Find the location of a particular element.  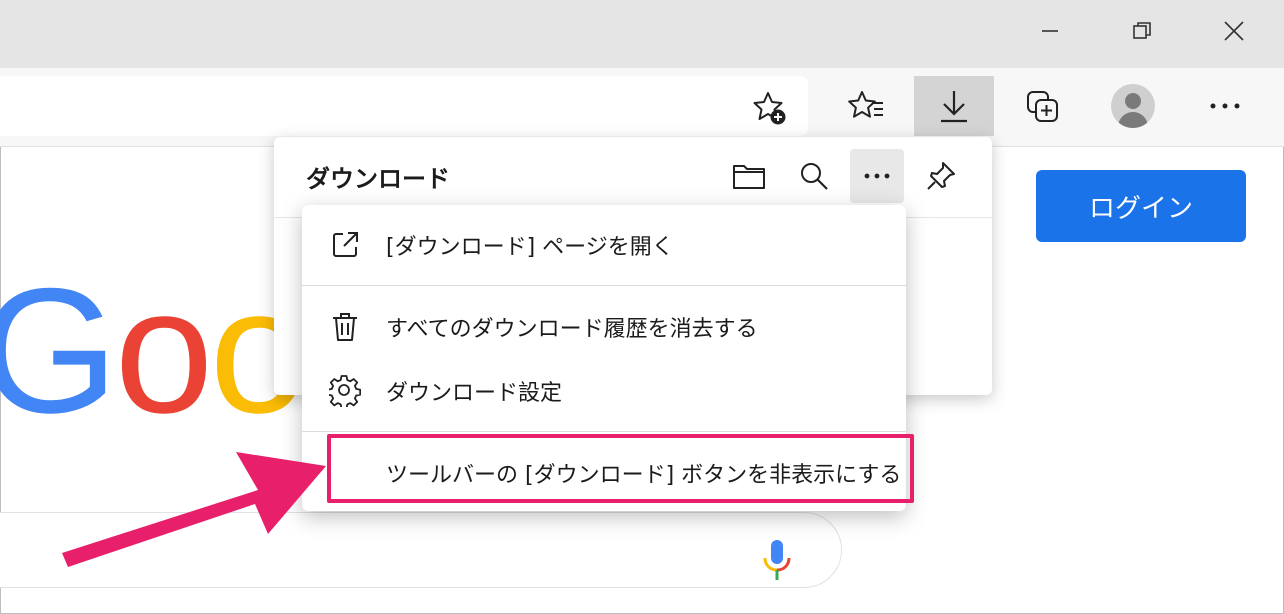

google-logo: Goo is located at coordinates (154, 350).